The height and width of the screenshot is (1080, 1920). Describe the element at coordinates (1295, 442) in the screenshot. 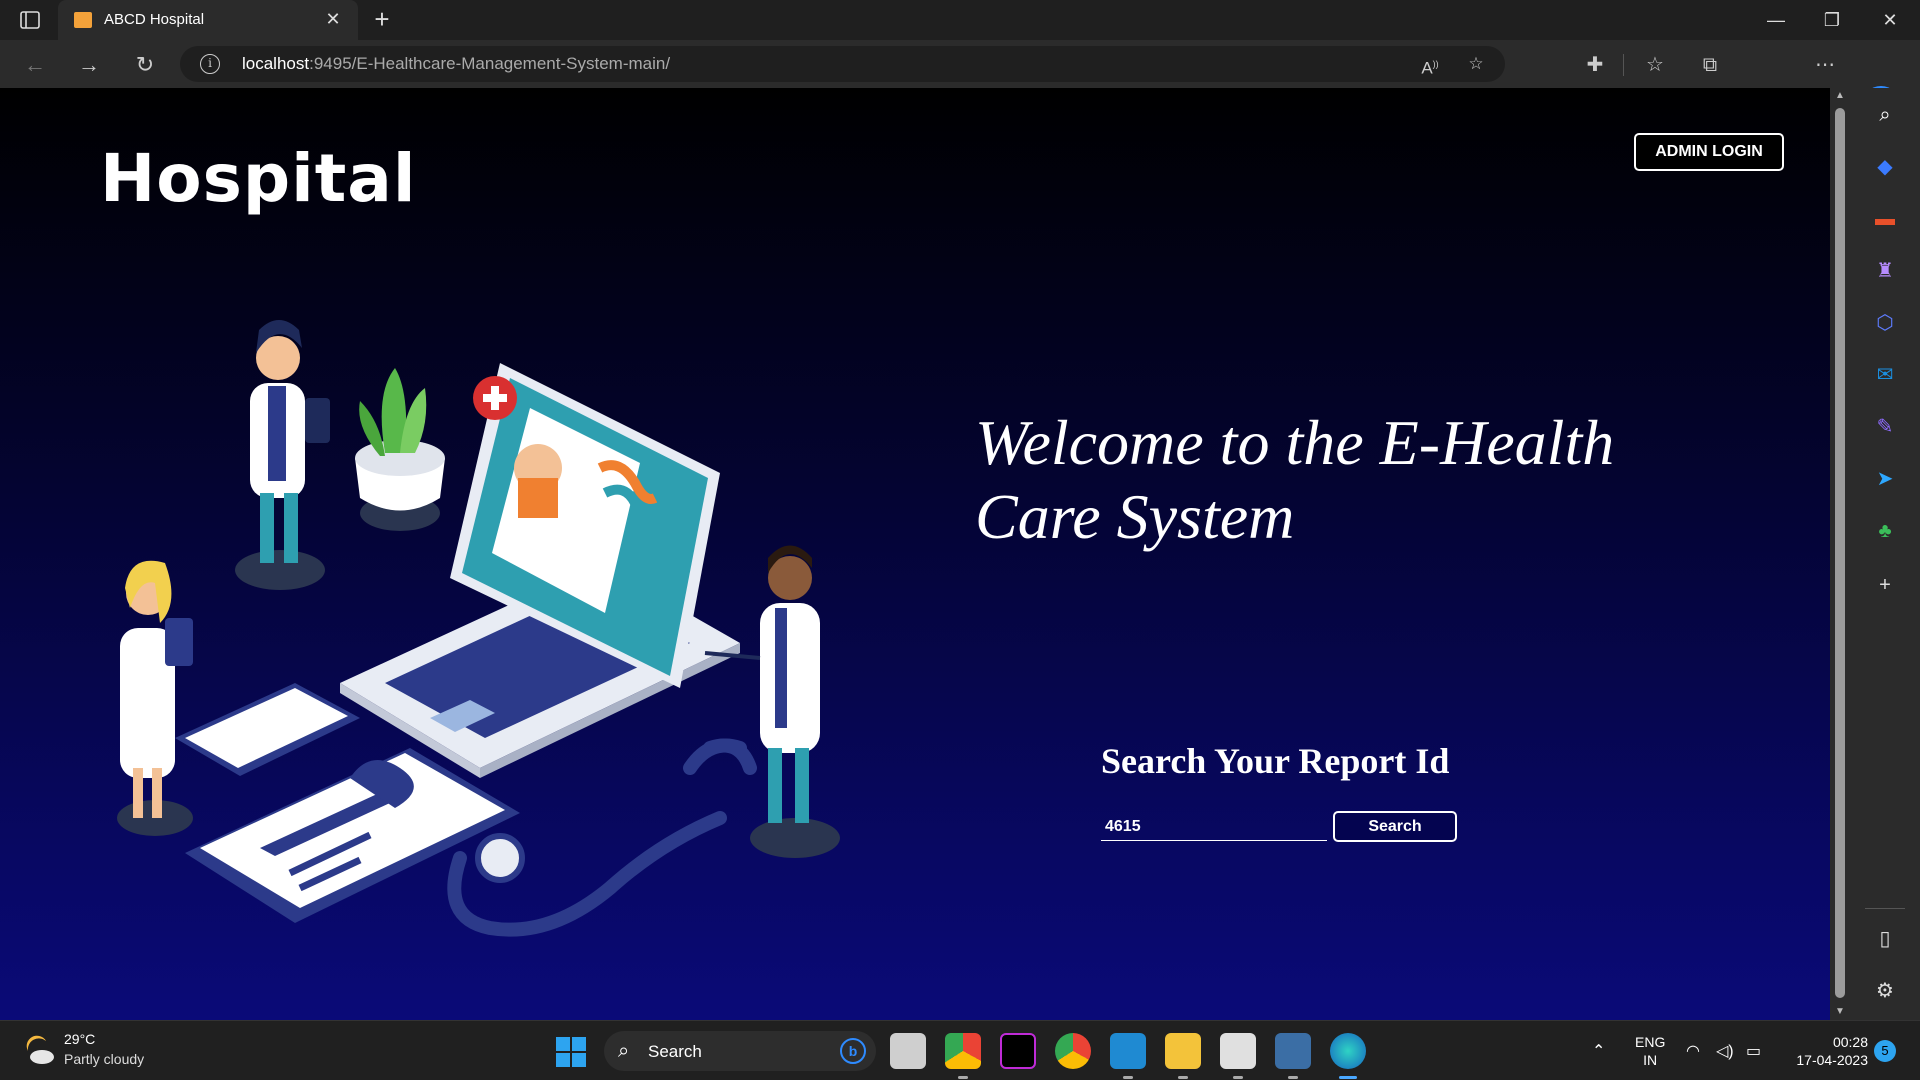

I see `welcome-line-1: Welcome to the E-Health` at that location.